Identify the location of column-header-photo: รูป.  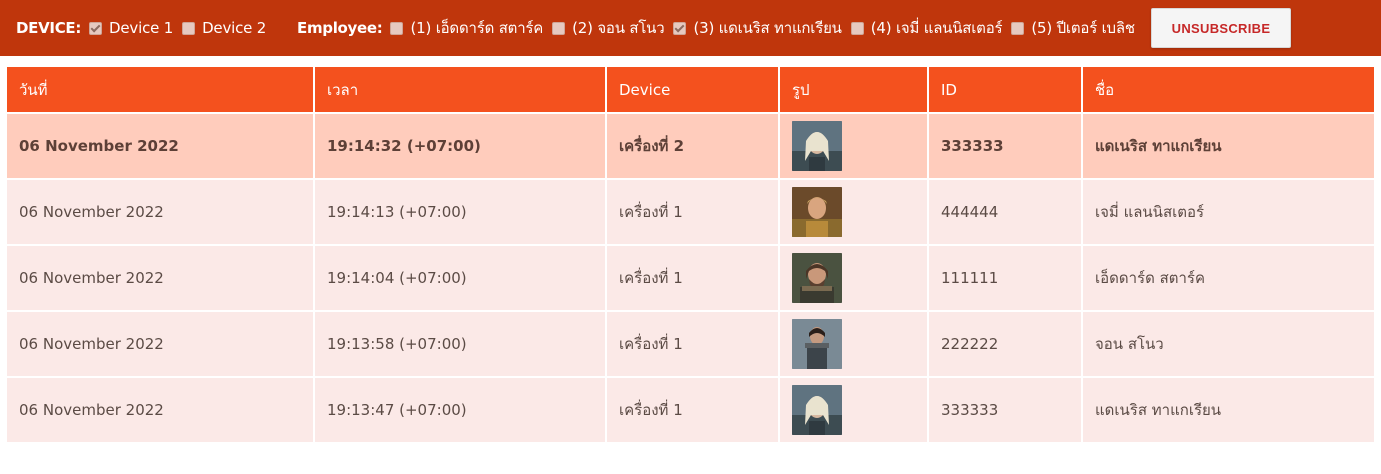
(853, 89).